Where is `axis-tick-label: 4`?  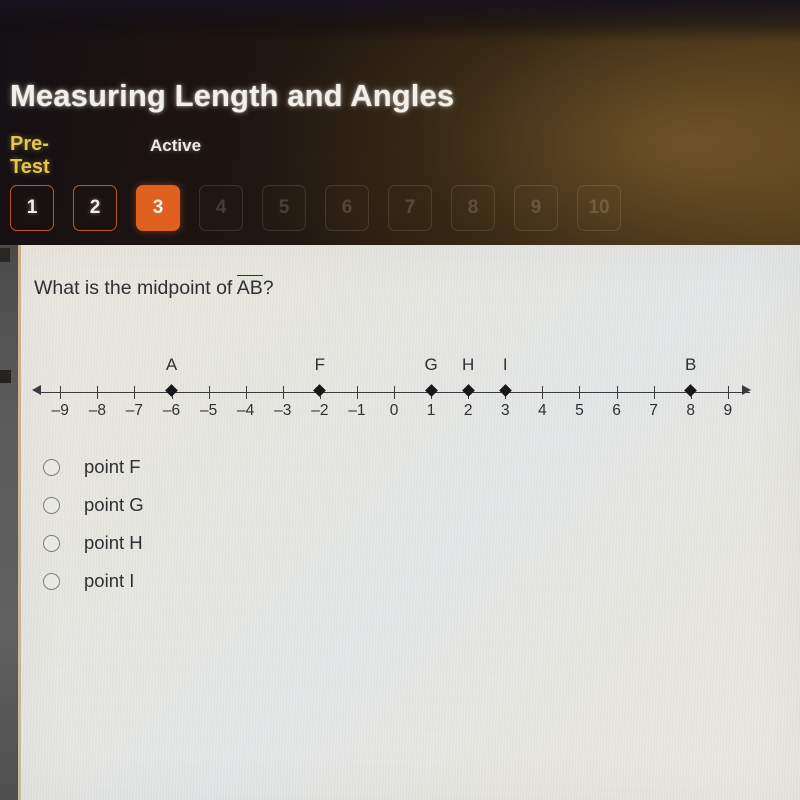
axis-tick-label: 4 is located at coordinates (542, 410).